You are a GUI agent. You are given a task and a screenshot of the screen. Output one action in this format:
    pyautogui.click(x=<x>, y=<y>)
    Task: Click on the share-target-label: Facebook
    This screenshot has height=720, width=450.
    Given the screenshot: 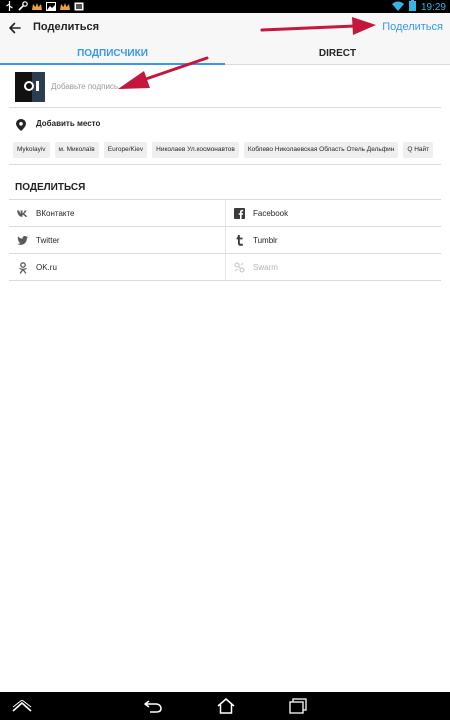 What is the action you would take?
    pyautogui.click(x=271, y=213)
    